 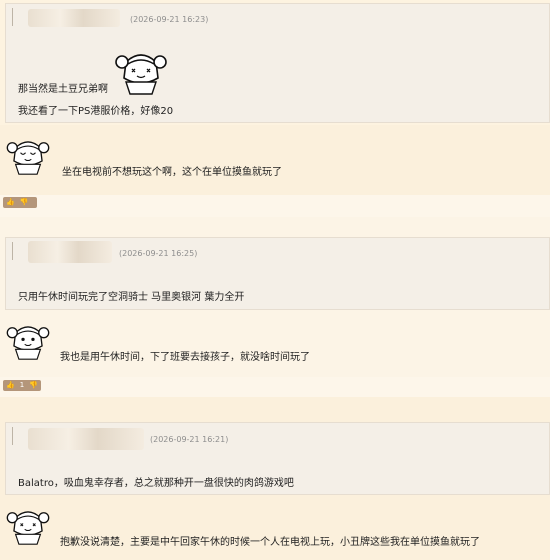 What do you see at coordinates (141, 74) in the screenshot?
I see `sticker-girl-icon` at bounding box center [141, 74].